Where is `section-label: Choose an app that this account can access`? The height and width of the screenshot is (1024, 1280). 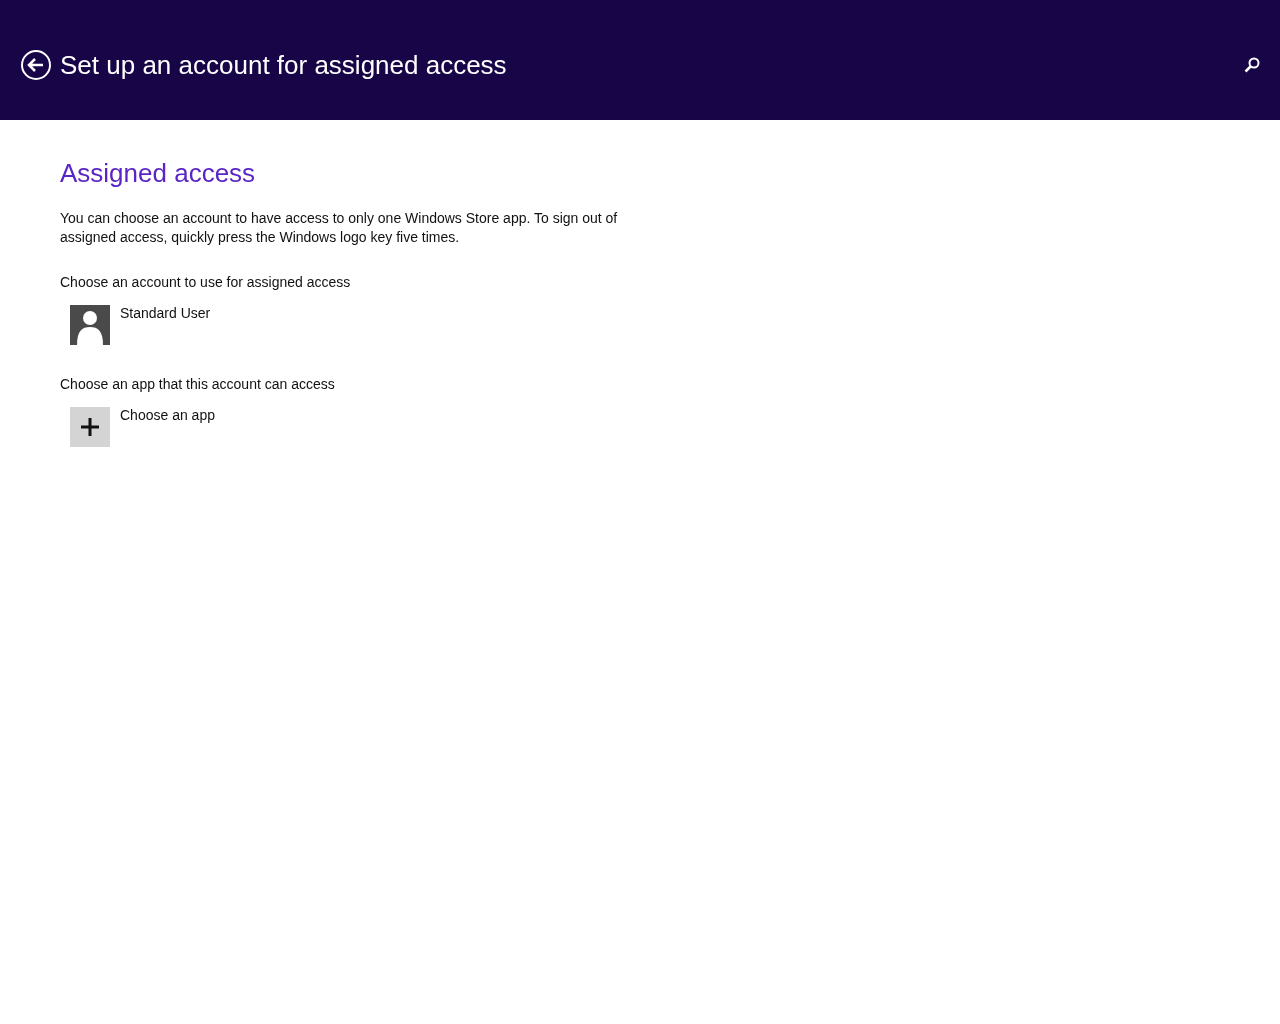
section-label: Choose an app that this account can access is located at coordinates (197, 384).